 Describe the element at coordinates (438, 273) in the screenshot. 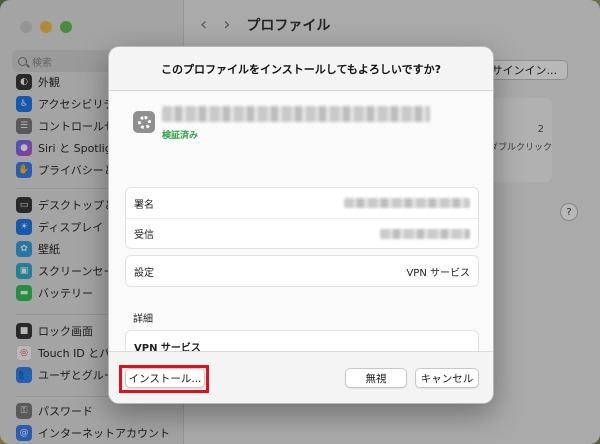

I see `settings-value: VPN サービス` at that location.